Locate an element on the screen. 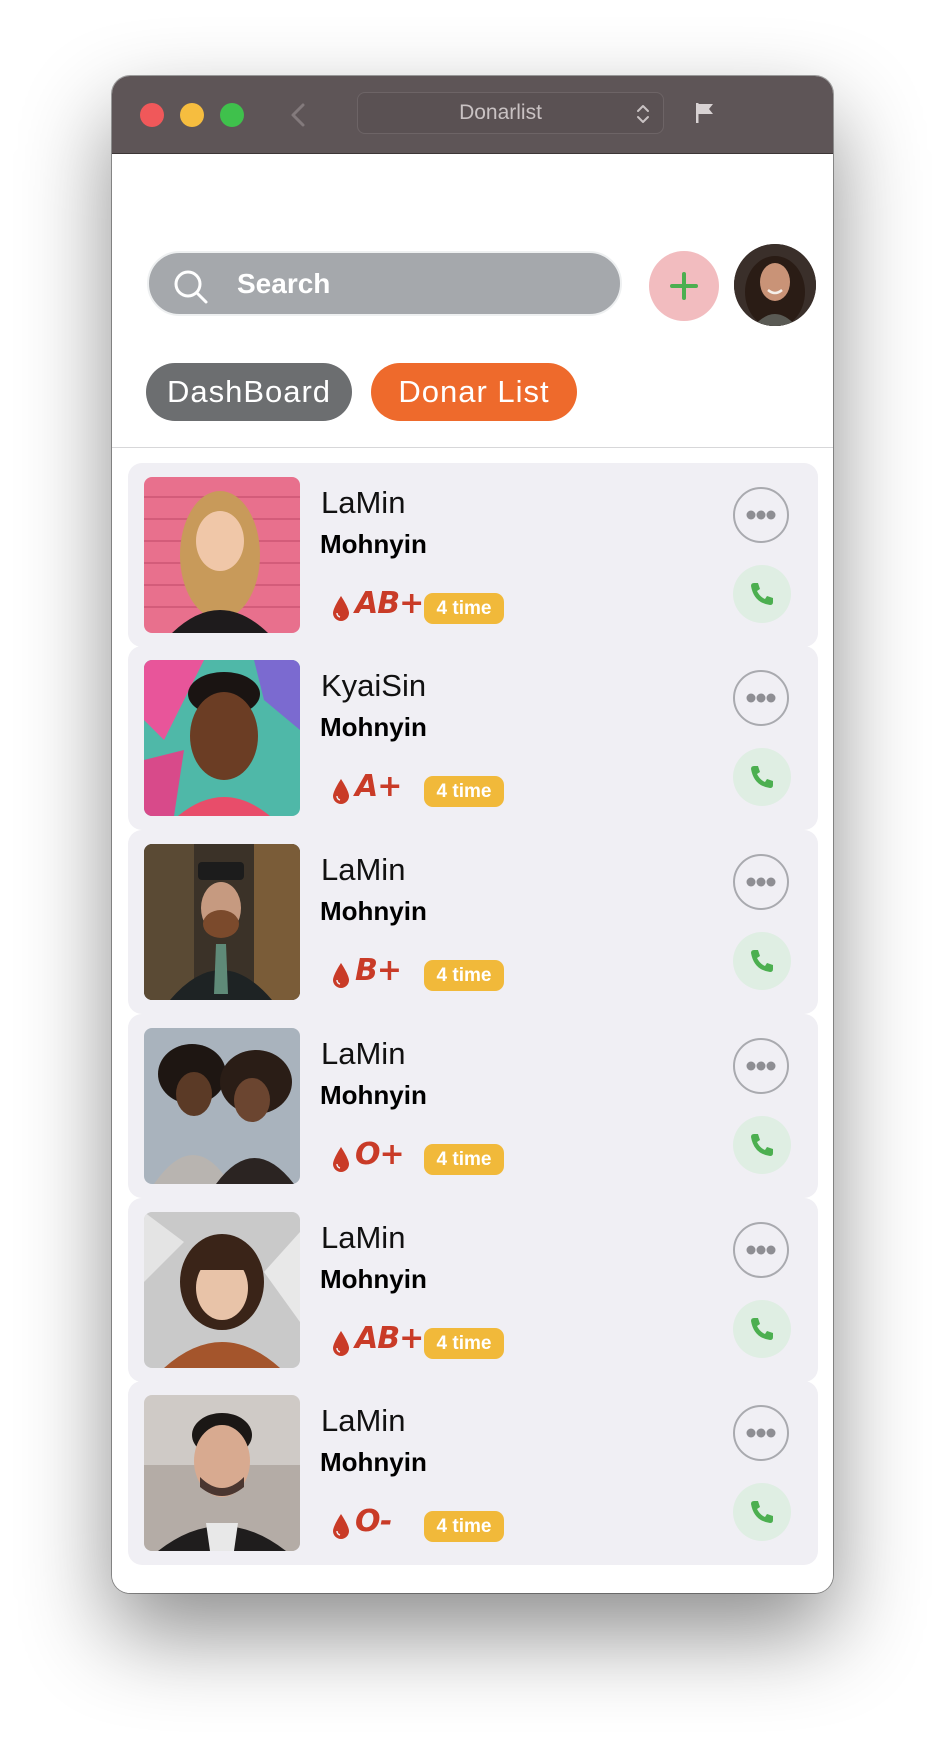  blood-type: O- is located at coordinates (374, 1521).